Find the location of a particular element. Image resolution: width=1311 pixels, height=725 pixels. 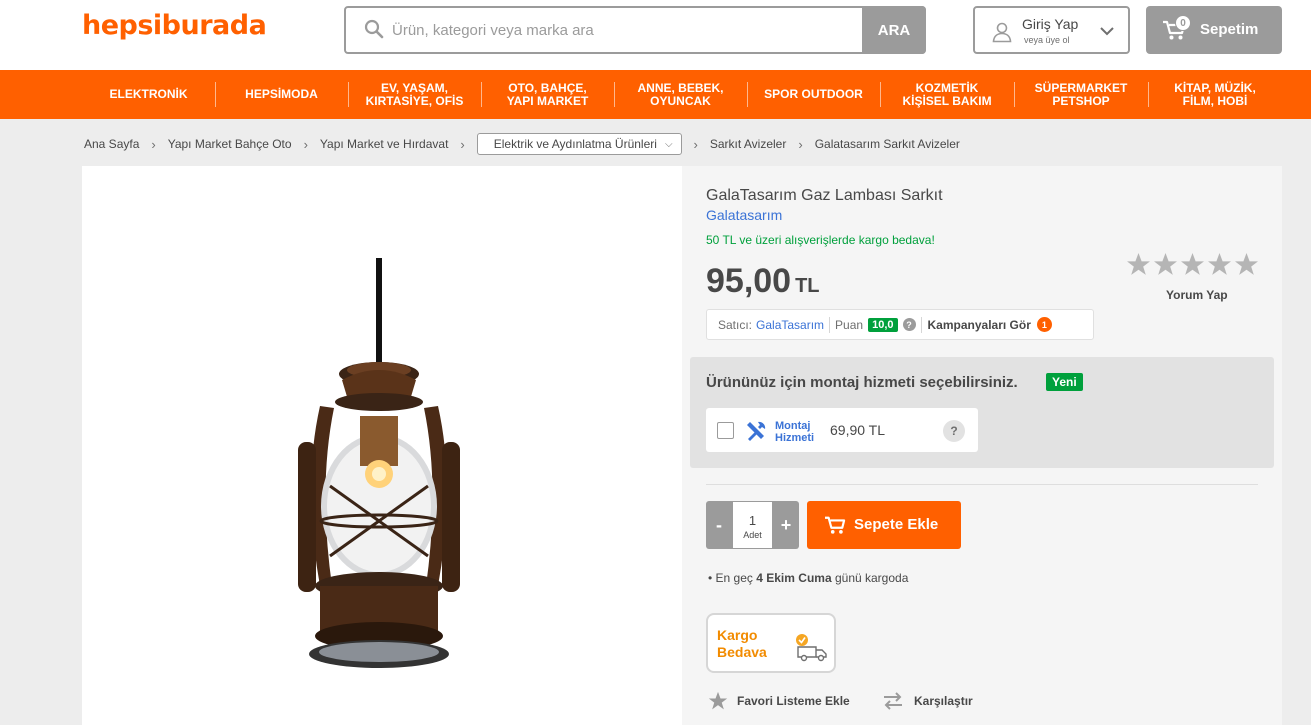

breadcrumb-link: Yapı Market Bahçe Oto is located at coordinates (230, 144).